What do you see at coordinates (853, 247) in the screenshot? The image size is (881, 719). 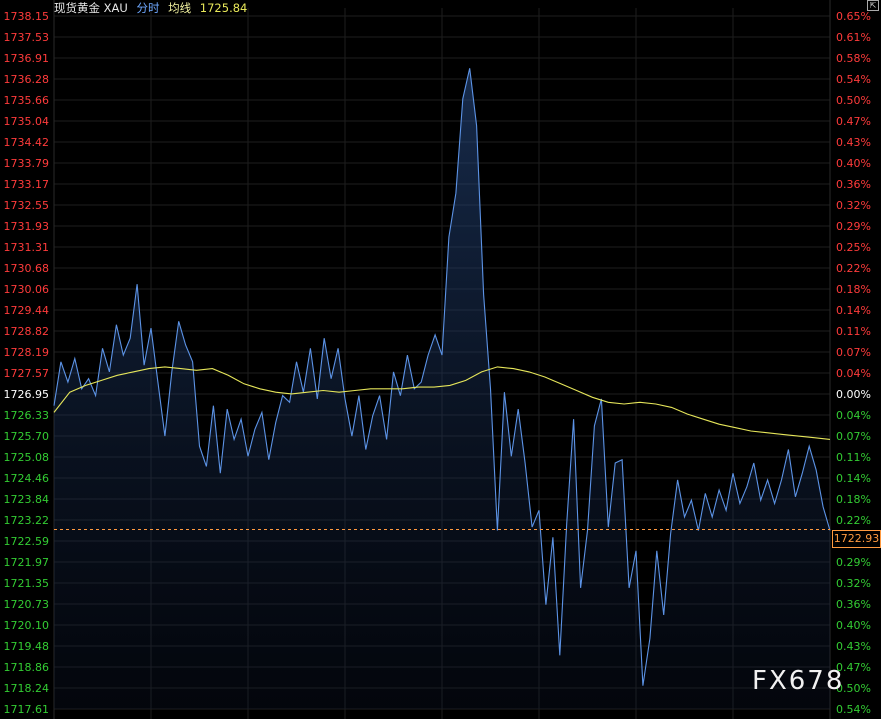 I see `pct-tick-label: 0.25%` at bounding box center [853, 247].